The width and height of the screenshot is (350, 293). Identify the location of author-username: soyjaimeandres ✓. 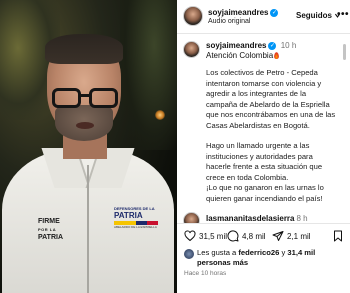
(243, 12).